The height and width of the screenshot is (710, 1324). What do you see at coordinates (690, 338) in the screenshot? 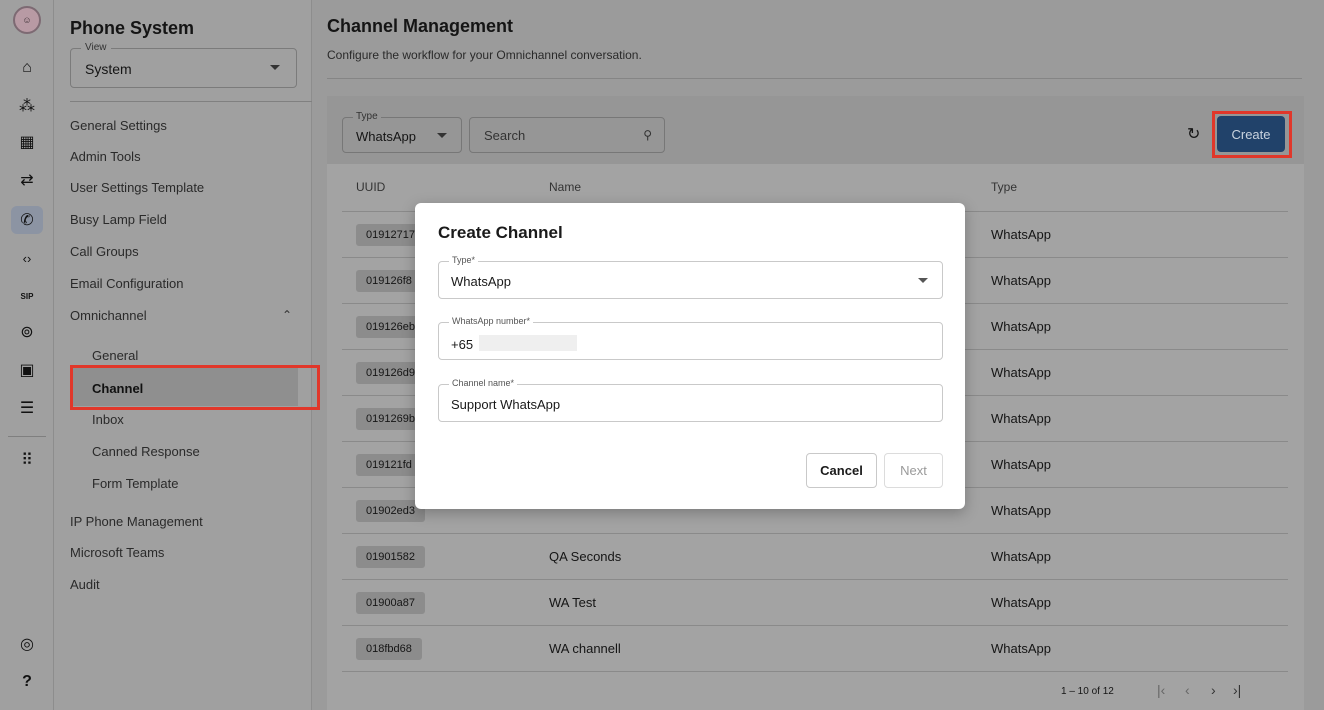
I see `whatsapp-number-field: WhatsApp number* +65` at bounding box center [690, 338].